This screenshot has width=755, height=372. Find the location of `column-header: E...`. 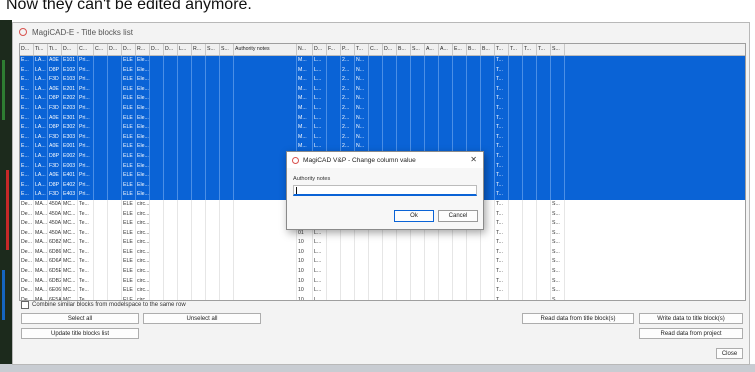

column-header: E... is located at coordinates (460, 49).